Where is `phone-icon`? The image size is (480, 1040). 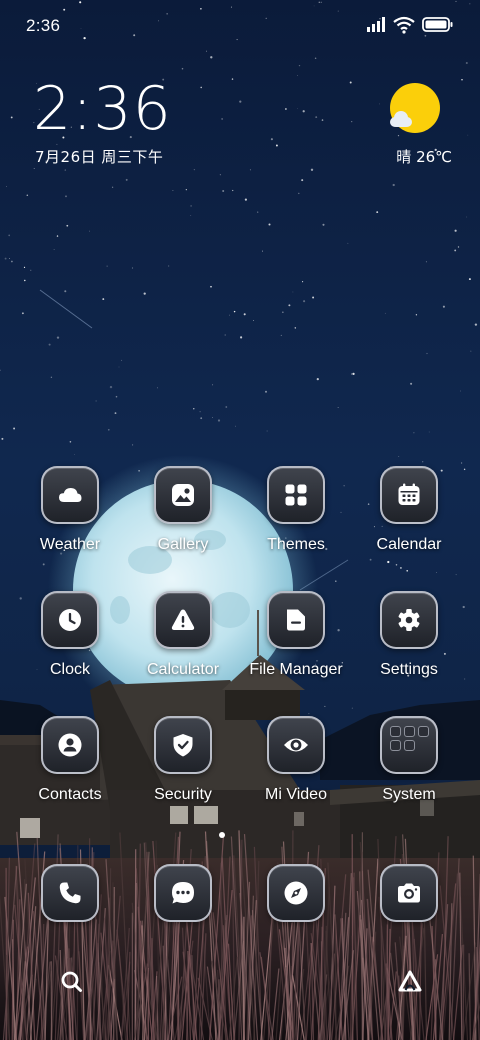 phone-icon is located at coordinates (70, 893).